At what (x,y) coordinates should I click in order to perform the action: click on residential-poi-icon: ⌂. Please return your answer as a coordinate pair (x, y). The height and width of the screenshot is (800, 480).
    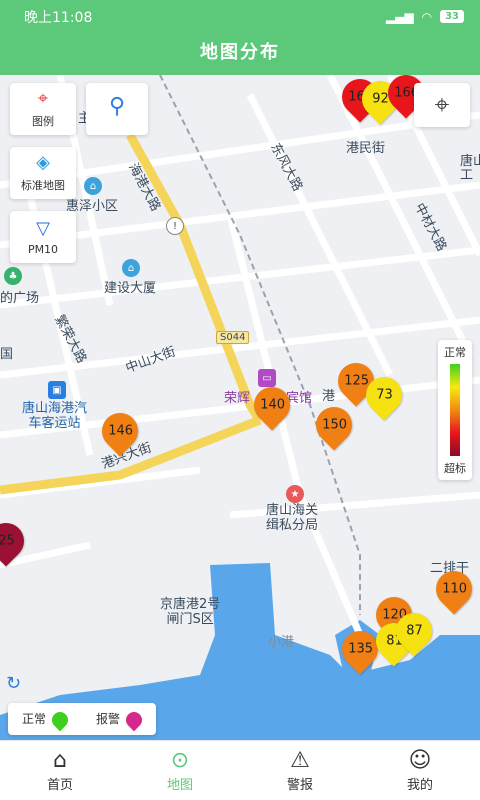
    Looking at the image, I should click on (93, 186).